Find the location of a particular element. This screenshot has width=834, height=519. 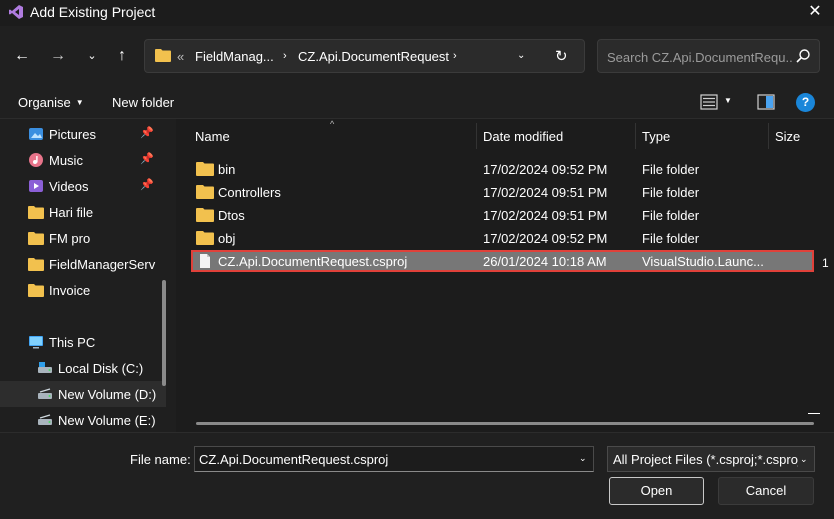

file-name-combobox: ⌄ is located at coordinates (394, 459).